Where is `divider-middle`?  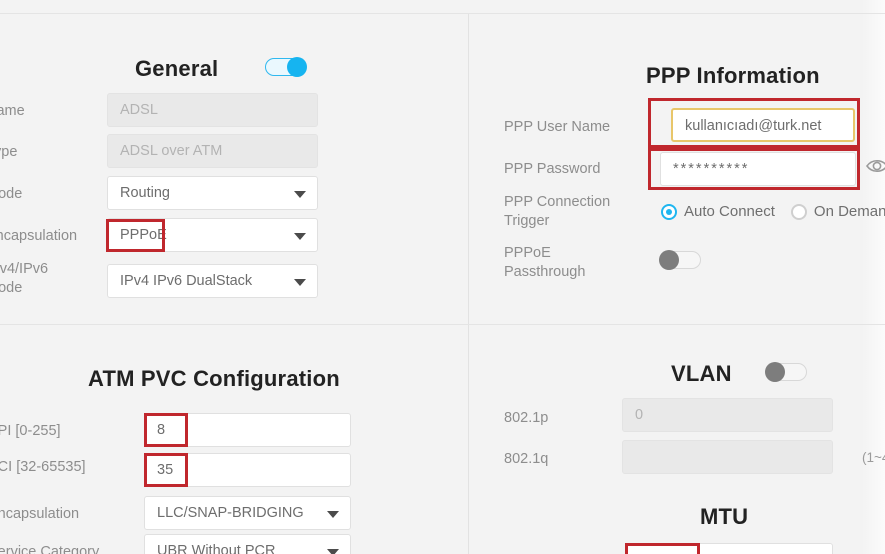
divider-middle is located at coordinates (442, 324).